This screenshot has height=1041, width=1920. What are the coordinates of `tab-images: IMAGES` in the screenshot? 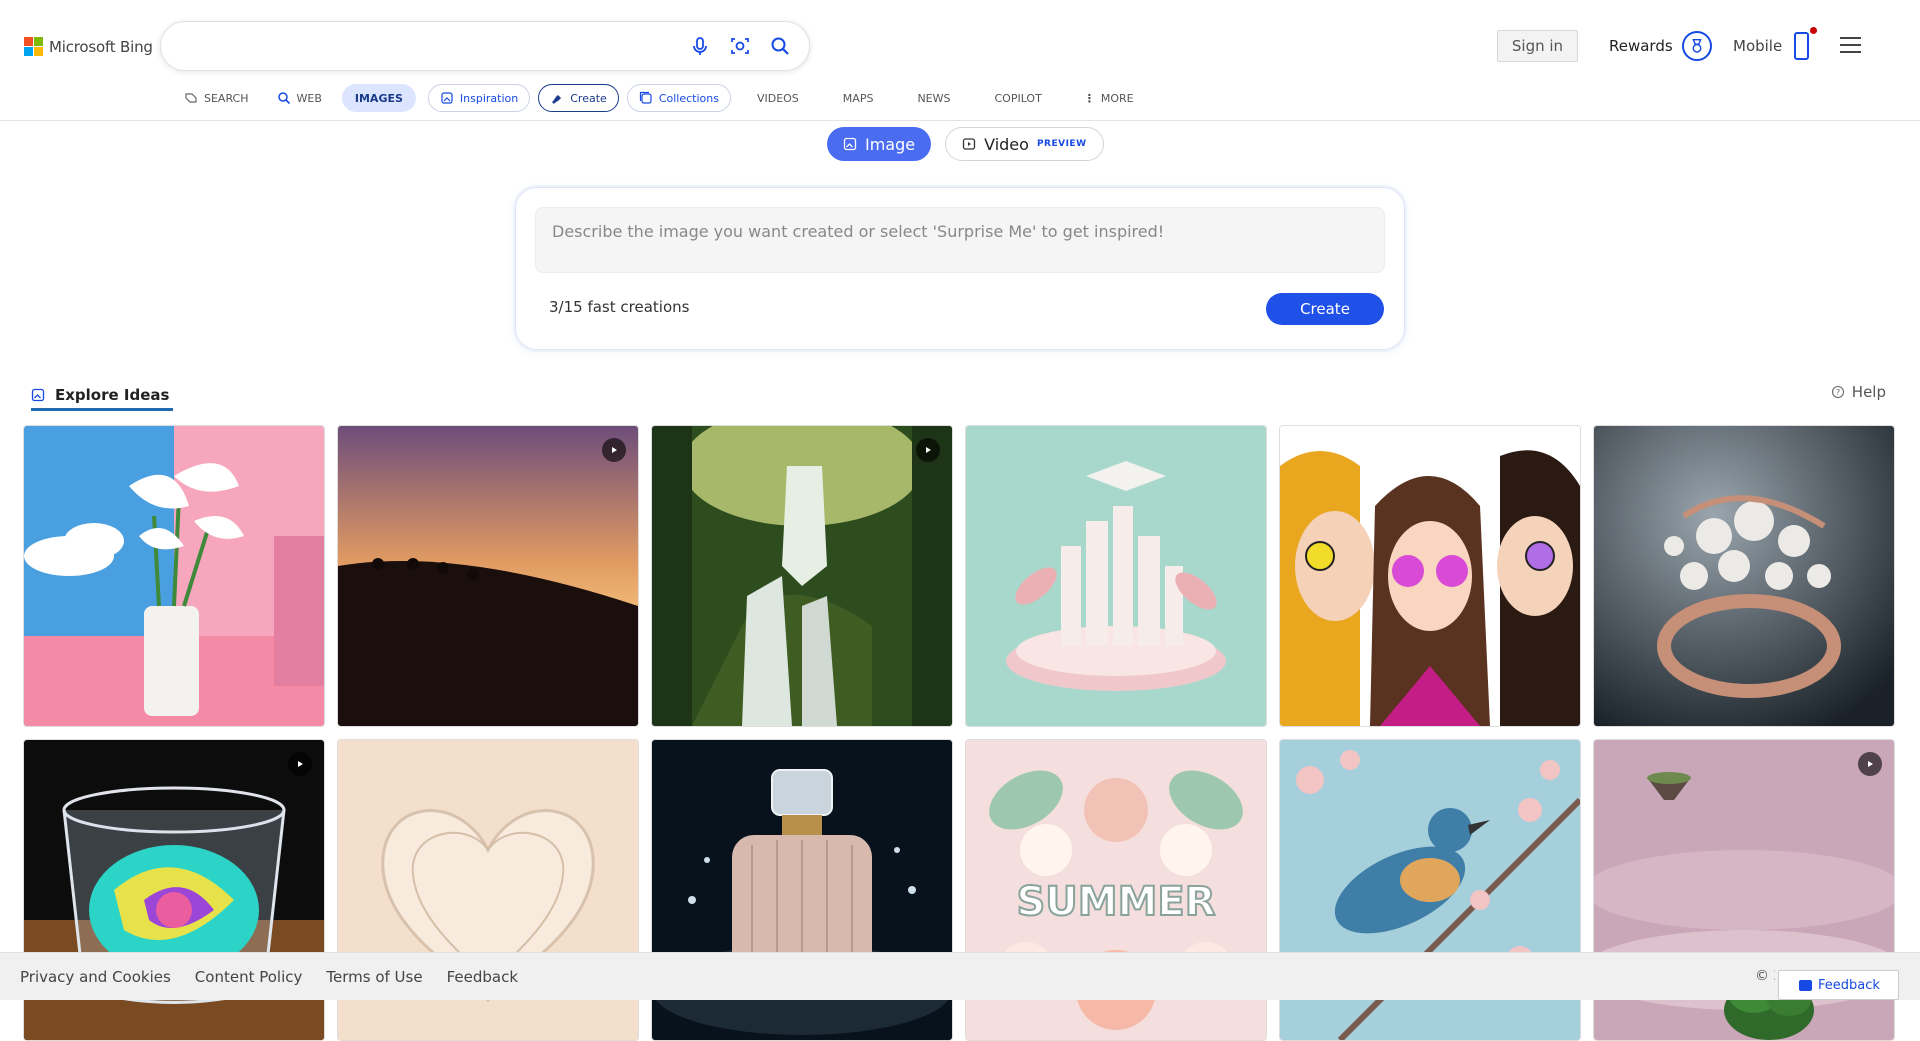 It's located at (378, 98).